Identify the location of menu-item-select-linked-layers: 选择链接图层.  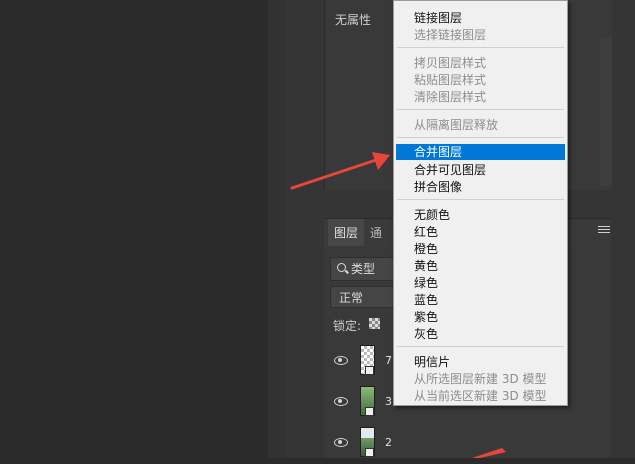
(450, 35).